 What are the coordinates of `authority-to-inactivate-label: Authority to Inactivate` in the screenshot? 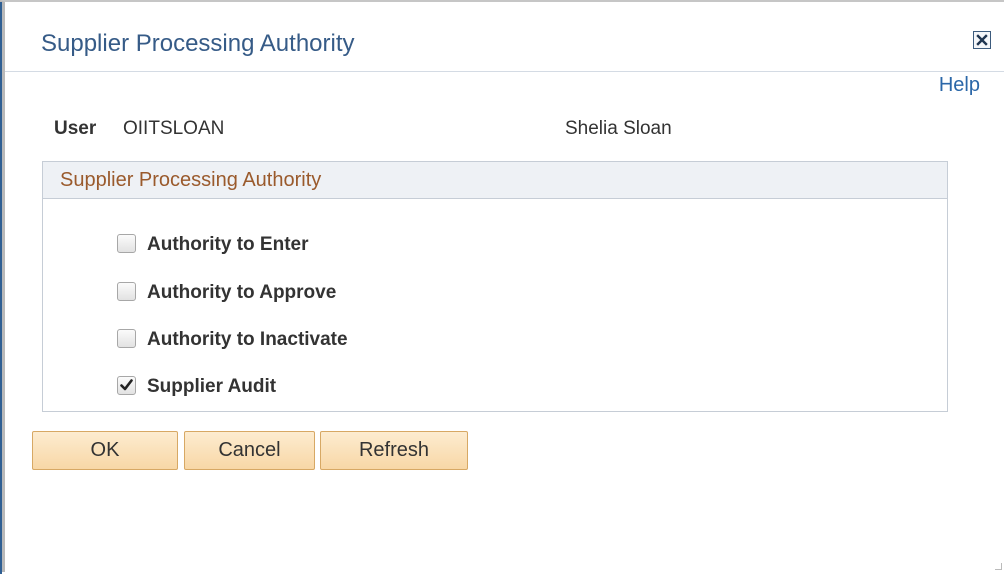 It's located at (247, 339).